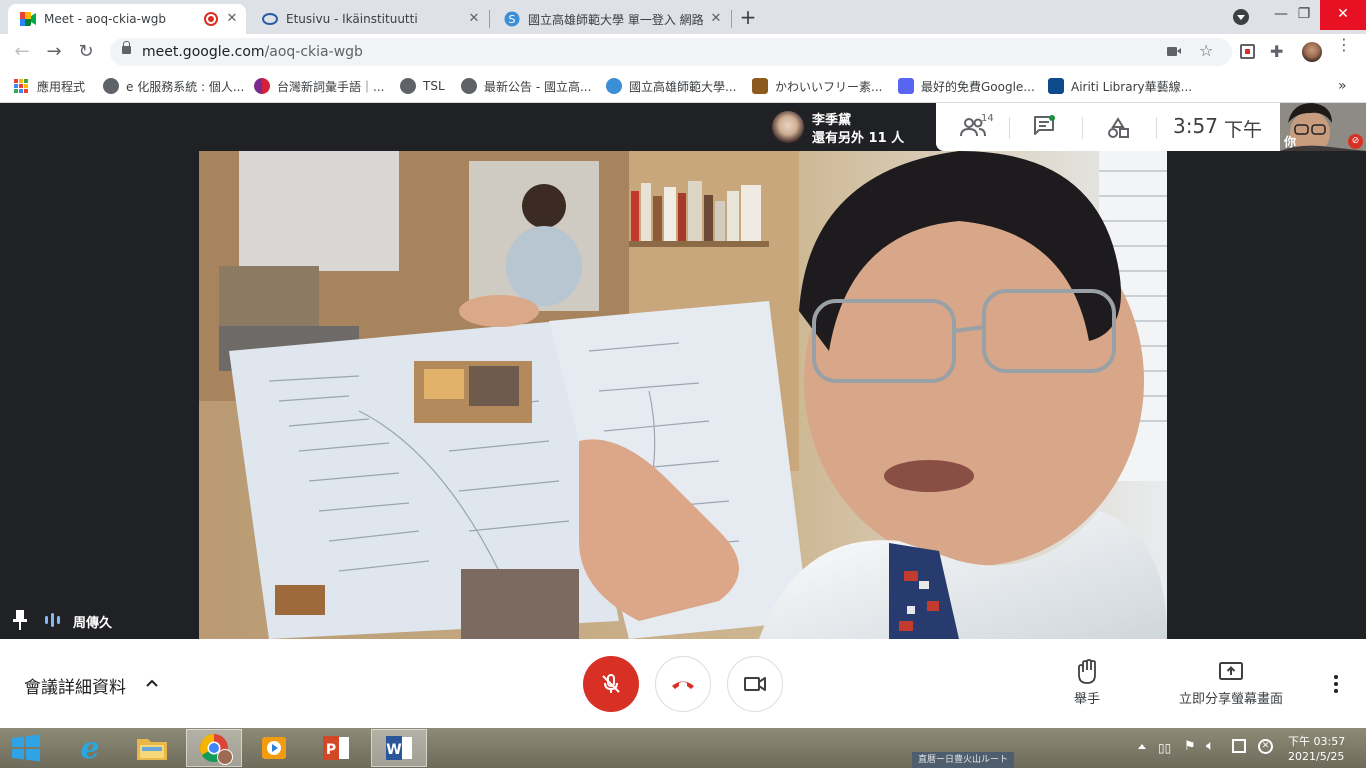  What do you see at coordinates (1190, 746) in the screenshot?
I see `action-center-flag-icon: ⚑` at bounding box center [1190, 746].